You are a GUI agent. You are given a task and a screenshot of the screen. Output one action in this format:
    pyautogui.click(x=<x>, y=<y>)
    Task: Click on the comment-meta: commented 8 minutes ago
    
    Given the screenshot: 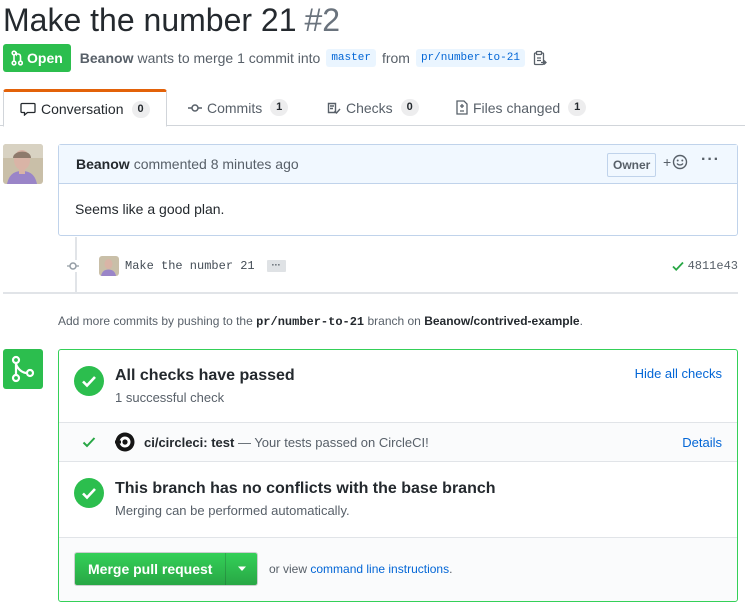 What is the action you would take?
    pyautogui.click(x=216, y=164)
    